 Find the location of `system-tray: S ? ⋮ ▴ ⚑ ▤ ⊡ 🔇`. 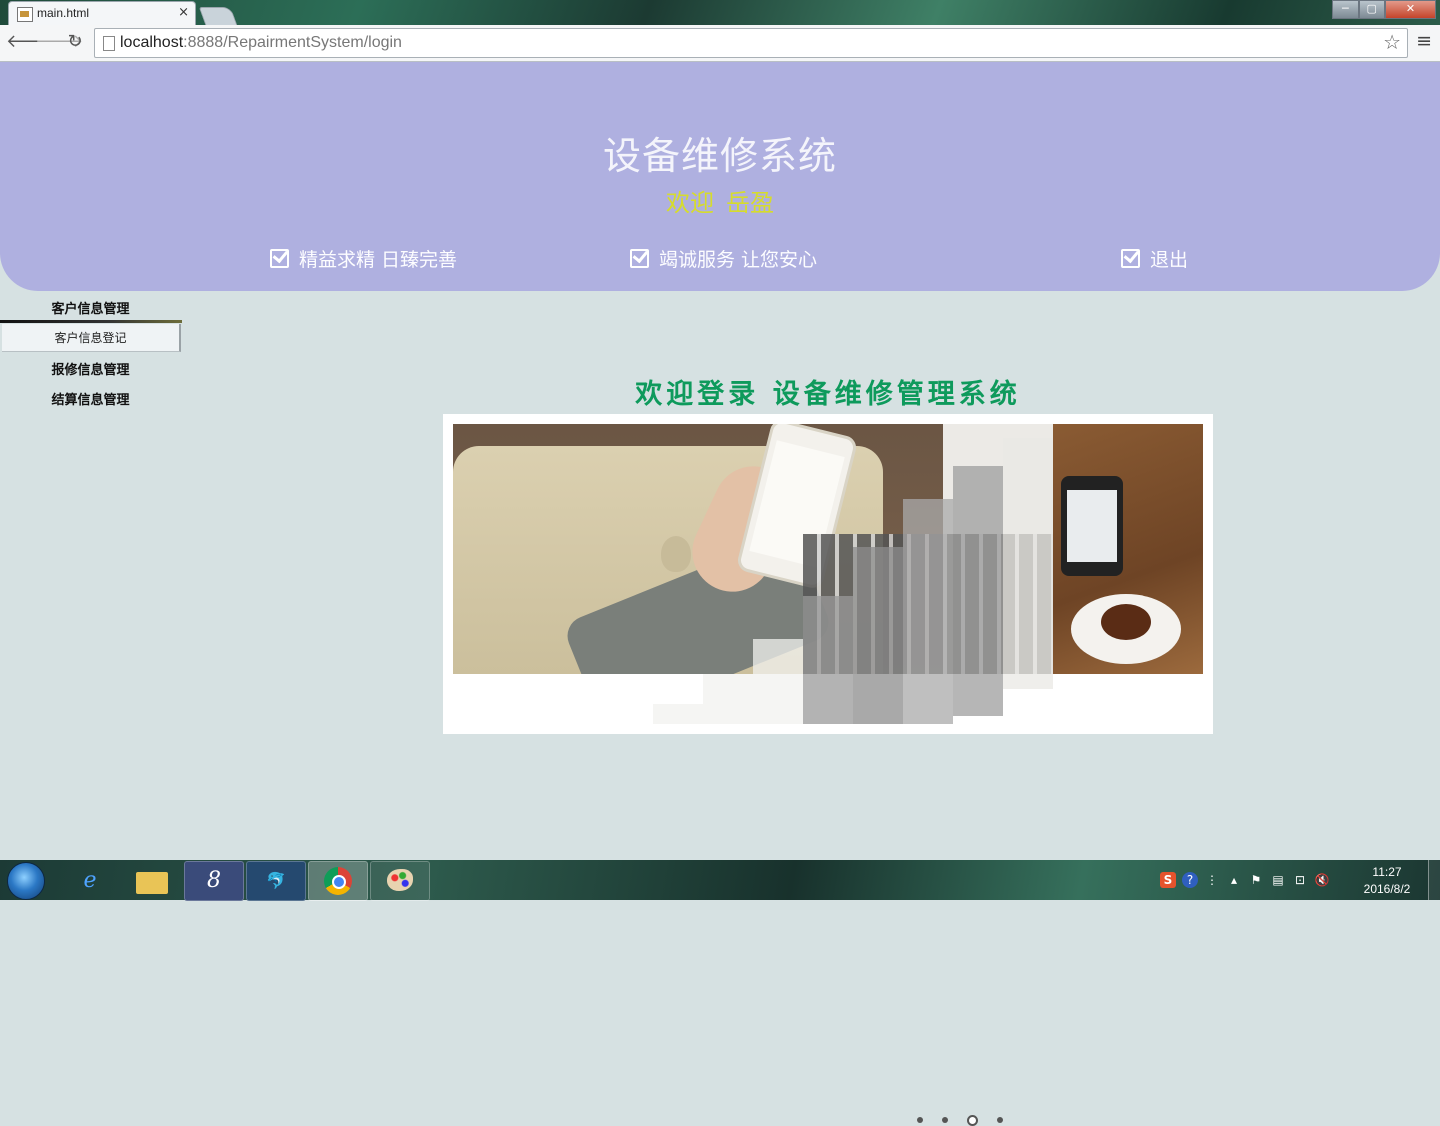

system-tray: S ? ⋮ ▴ ⚑ ▤ ⊡ 🔇 is located at coordinates (1248, 880).